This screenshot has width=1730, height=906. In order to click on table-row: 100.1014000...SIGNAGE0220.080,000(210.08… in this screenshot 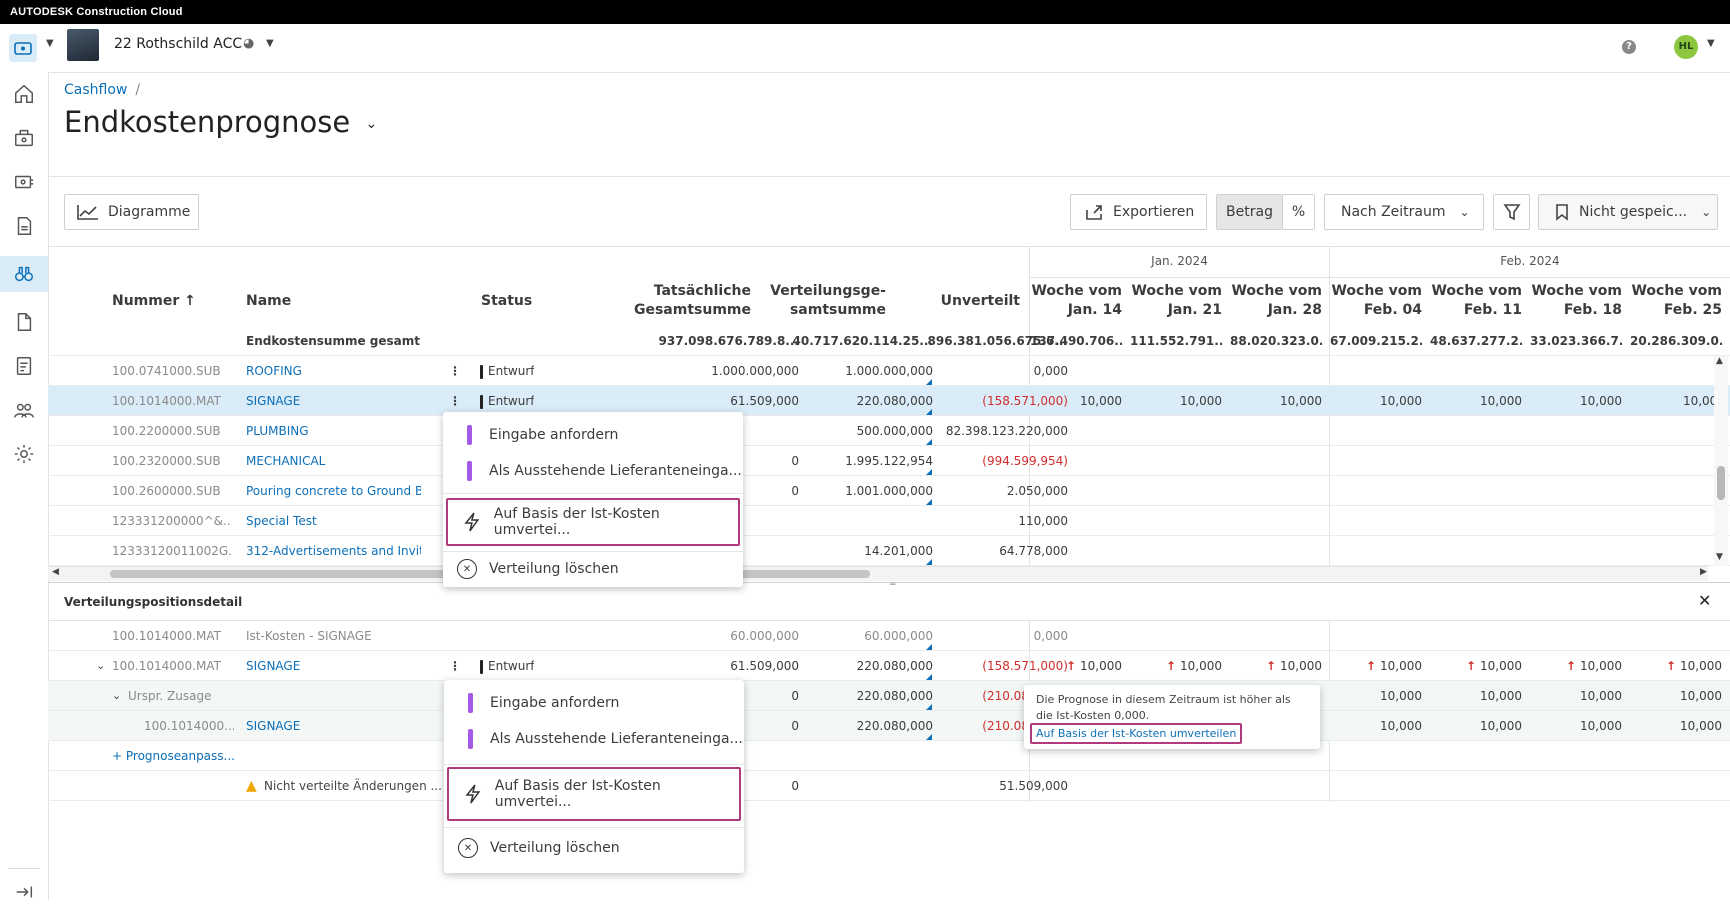, I will do `click(889, 726)`.